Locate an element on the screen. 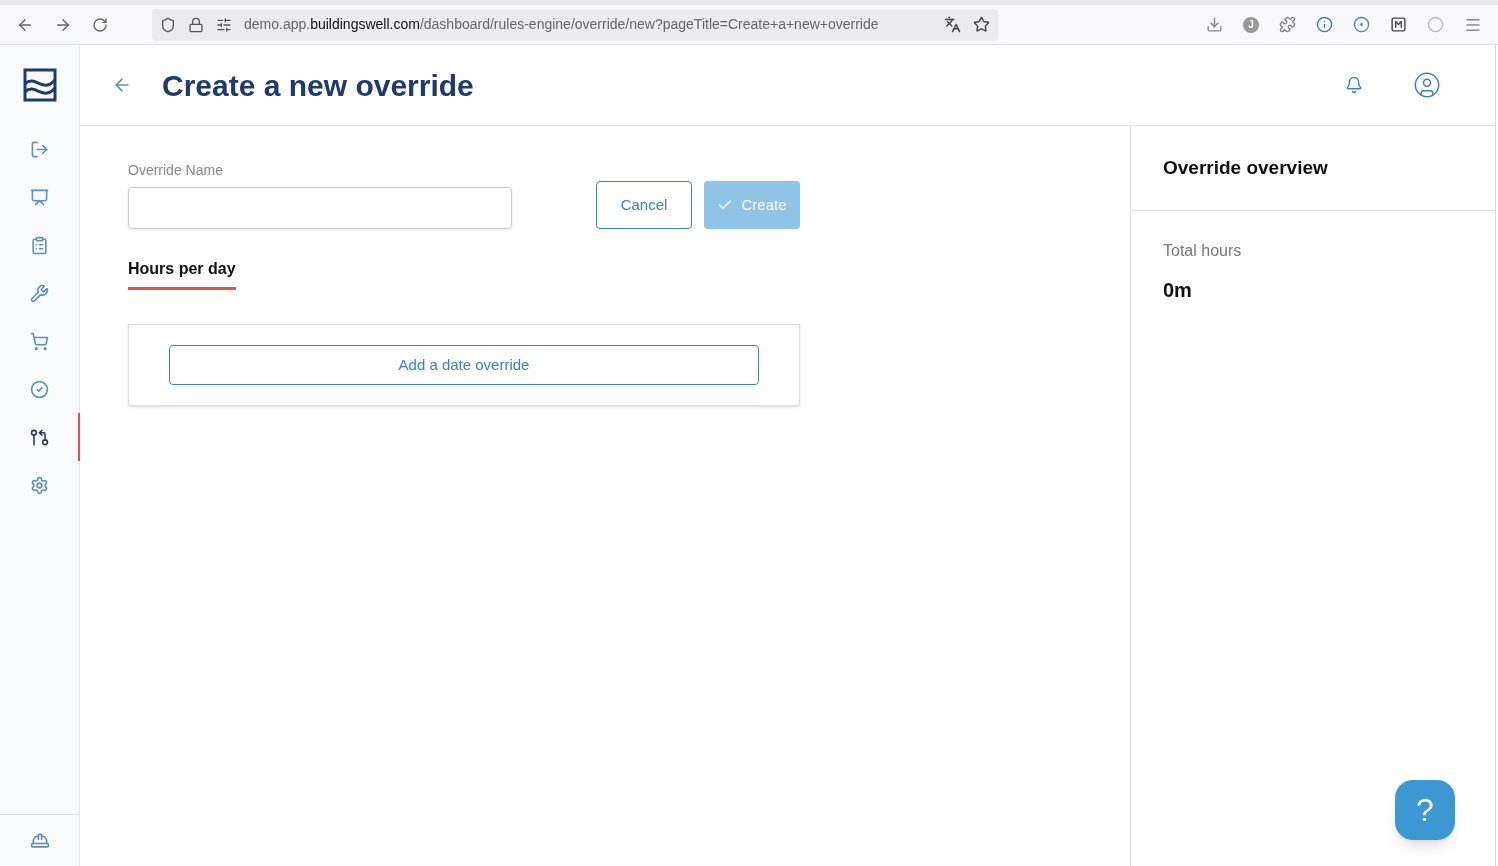 This screenshot has width=1498, height=866. cart-icon is located at coordinates (39, 341).